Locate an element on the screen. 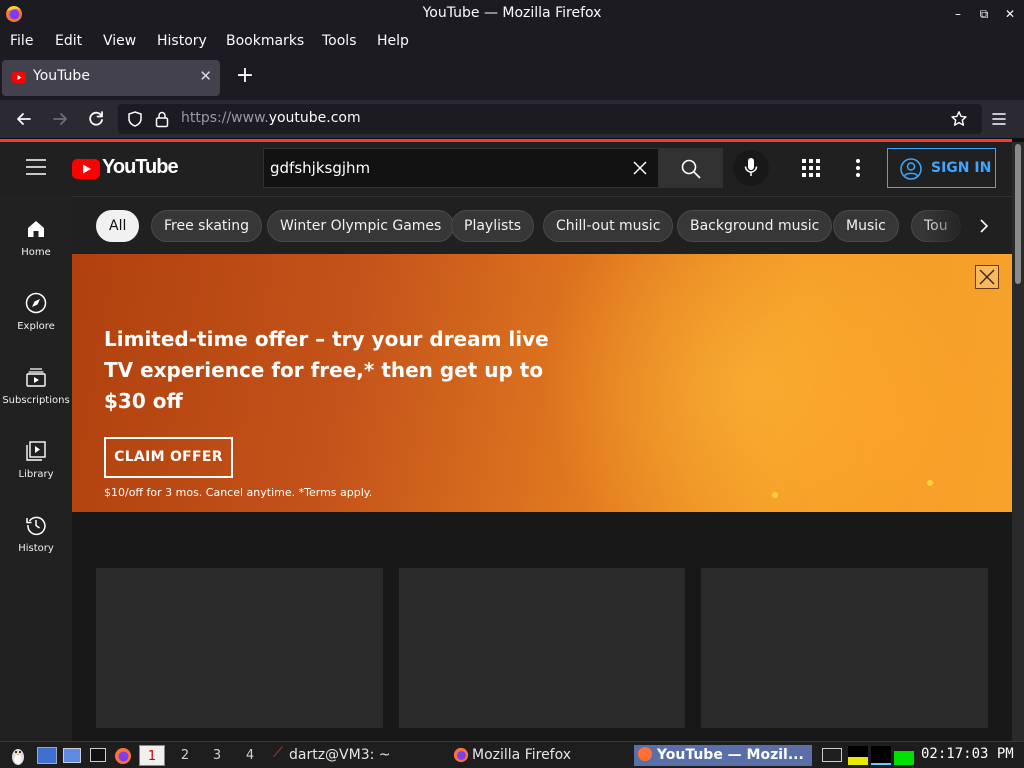 This screenshot has height=768, width=1024. youtube-play-logo-icon is located at coordinates (86, 169).